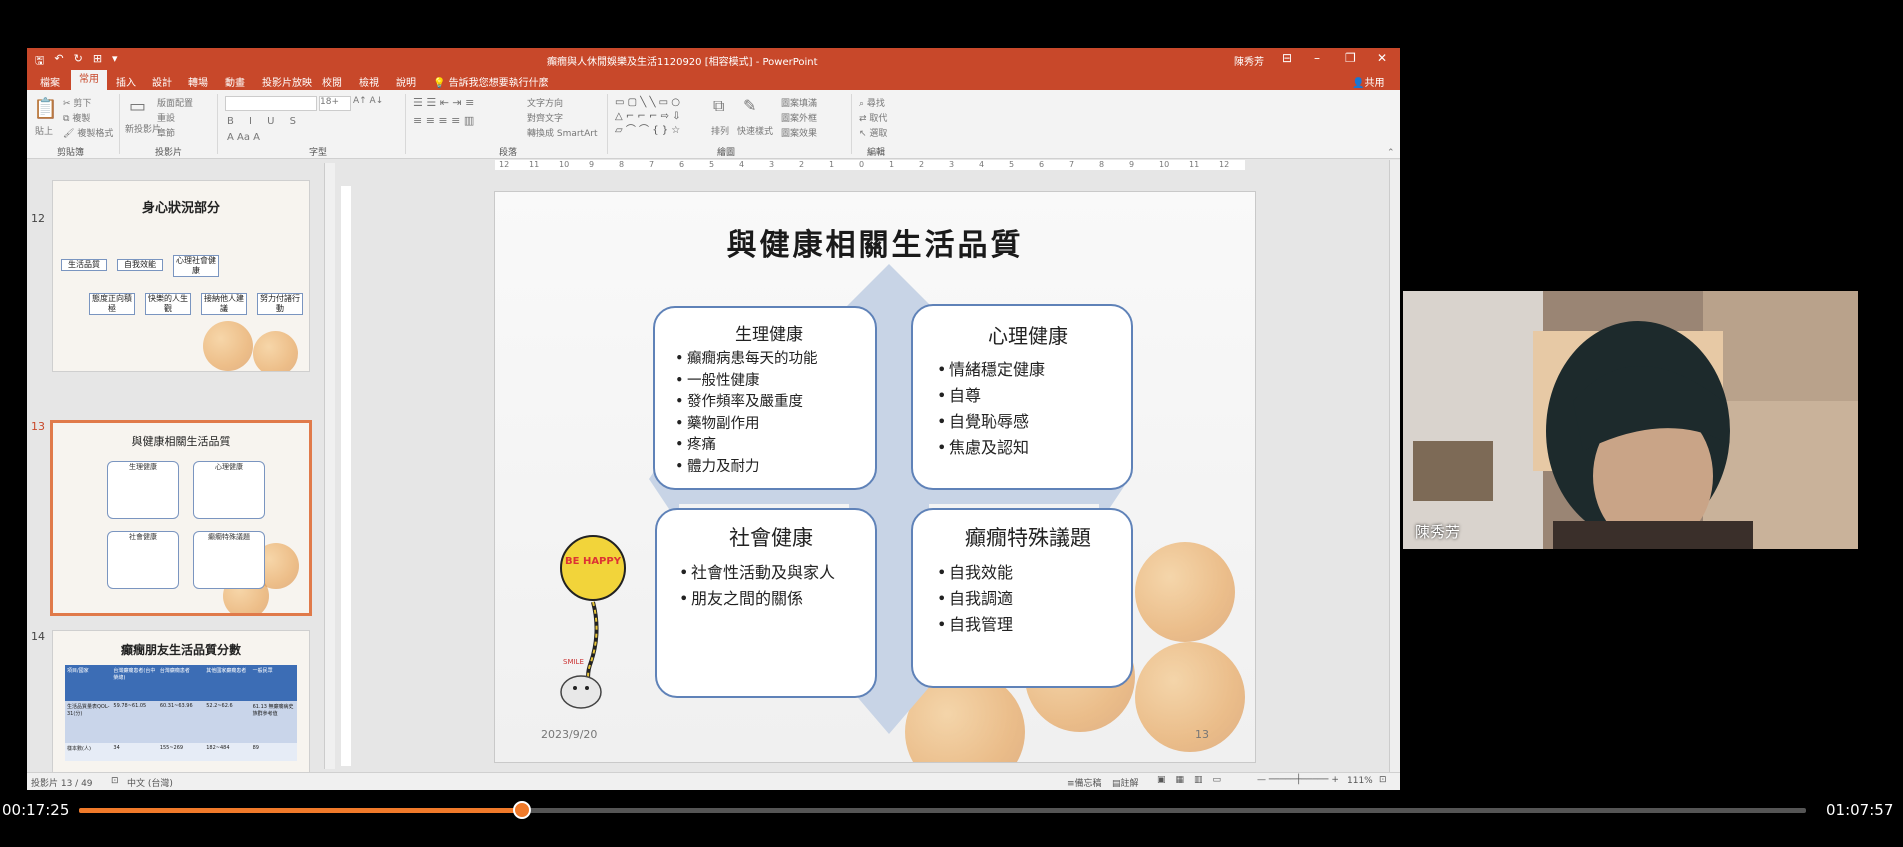 This screenshot has height=847, width=1903. I want to click on notes-button: ≡備忘稿, so click(1084, 782).